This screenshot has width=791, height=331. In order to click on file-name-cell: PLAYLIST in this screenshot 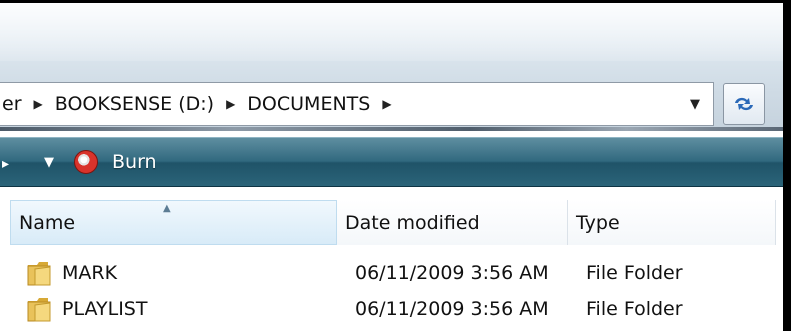, I will do `click(178, 309)`.